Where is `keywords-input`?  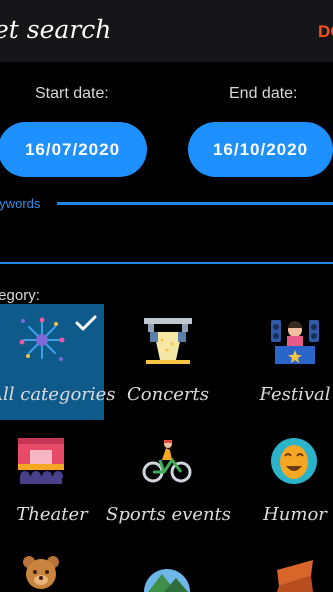 keywords-input is located at coordinates (166, 237).